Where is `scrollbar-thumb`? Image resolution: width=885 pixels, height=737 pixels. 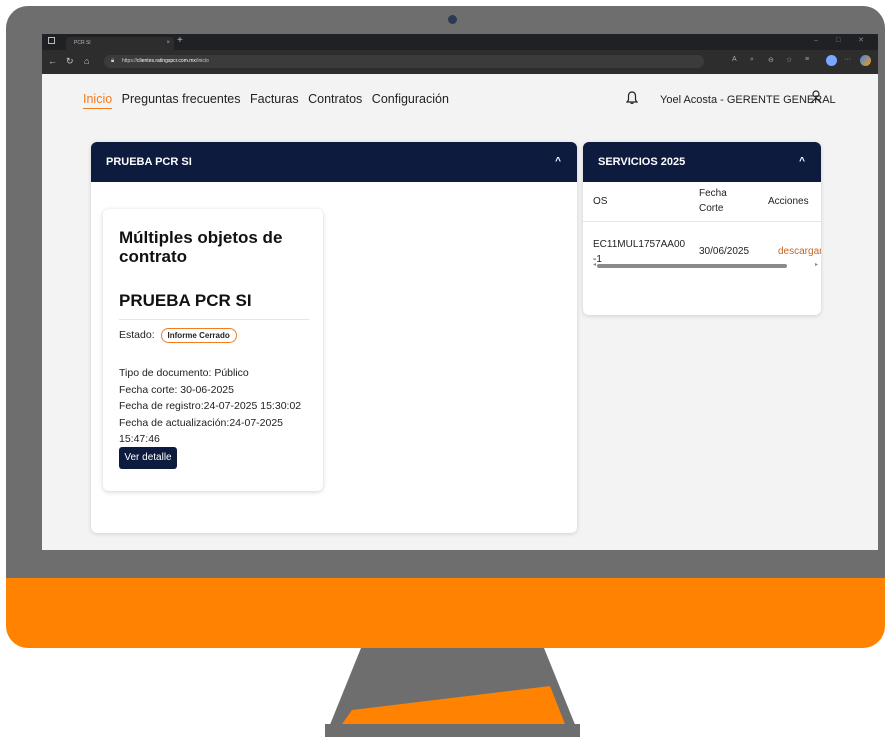
scrollbar-thumb is located at coordinates (692, 266).